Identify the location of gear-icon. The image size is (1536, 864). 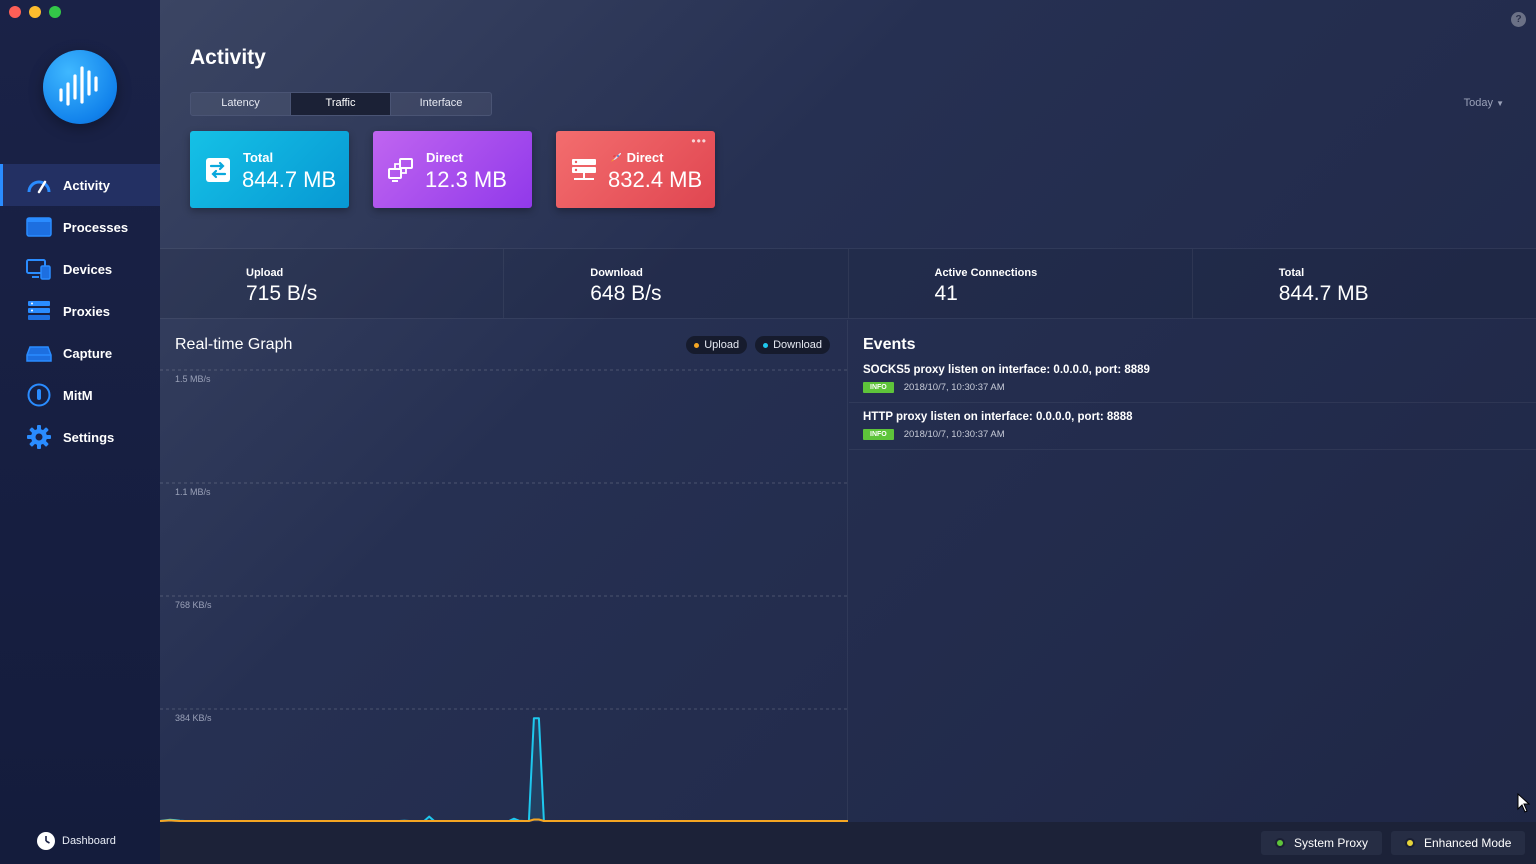
(39, 437).